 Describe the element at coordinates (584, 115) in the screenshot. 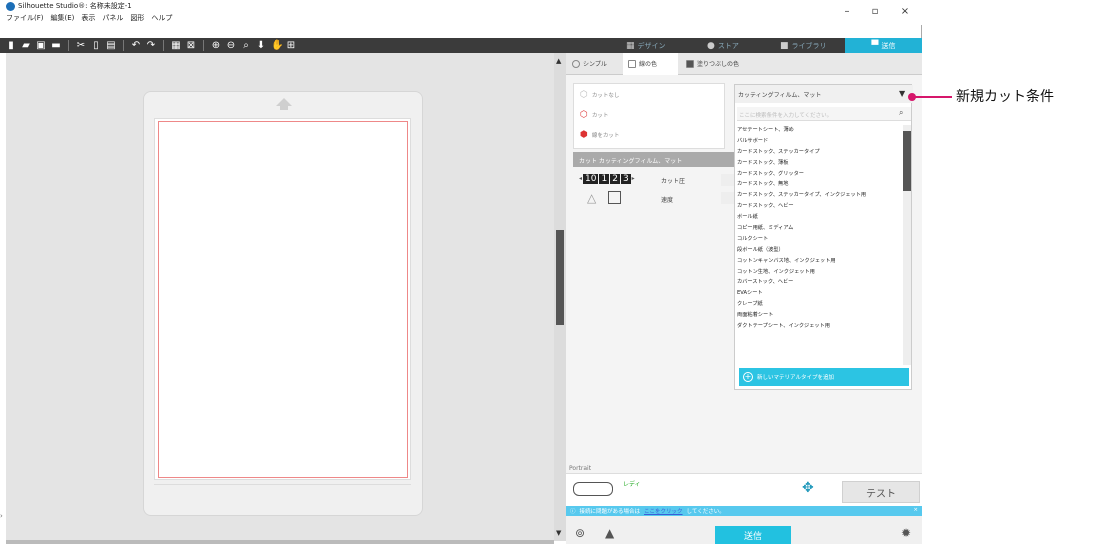

I see `cut-icon: ⬡` at that location.